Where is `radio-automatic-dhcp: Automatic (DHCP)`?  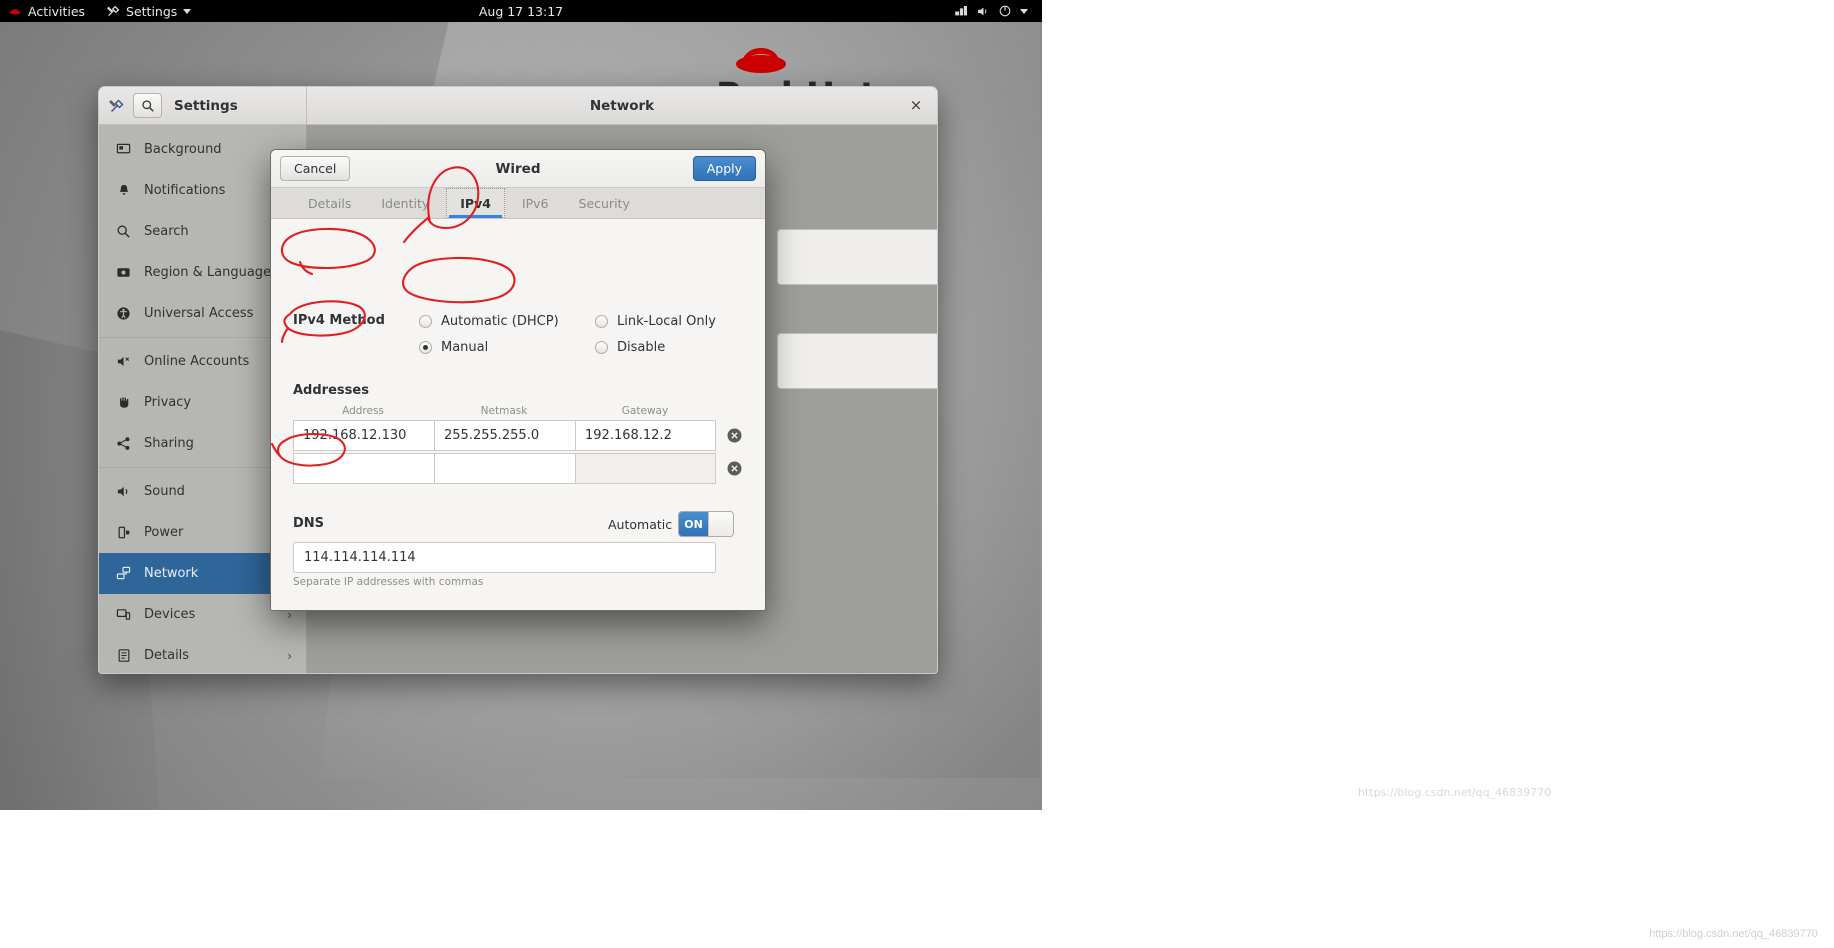 radio-automatic-dhcp: Automatic (DHCP) is located at coordinates (489, 321).